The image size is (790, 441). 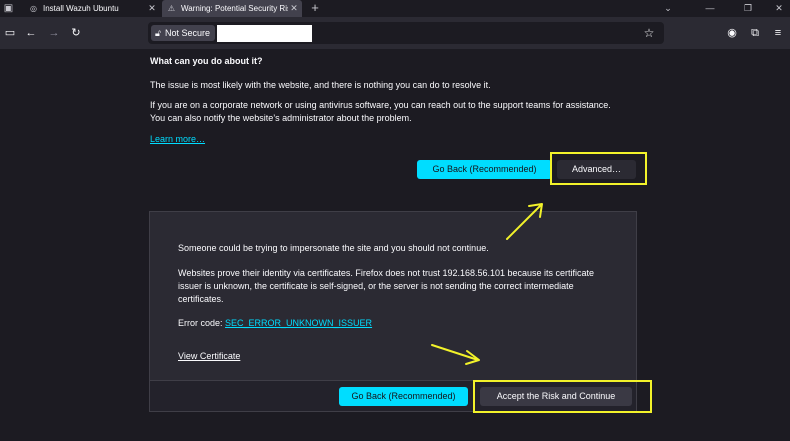 I want to click on forward-icon: →, so click(x=54, y=33).